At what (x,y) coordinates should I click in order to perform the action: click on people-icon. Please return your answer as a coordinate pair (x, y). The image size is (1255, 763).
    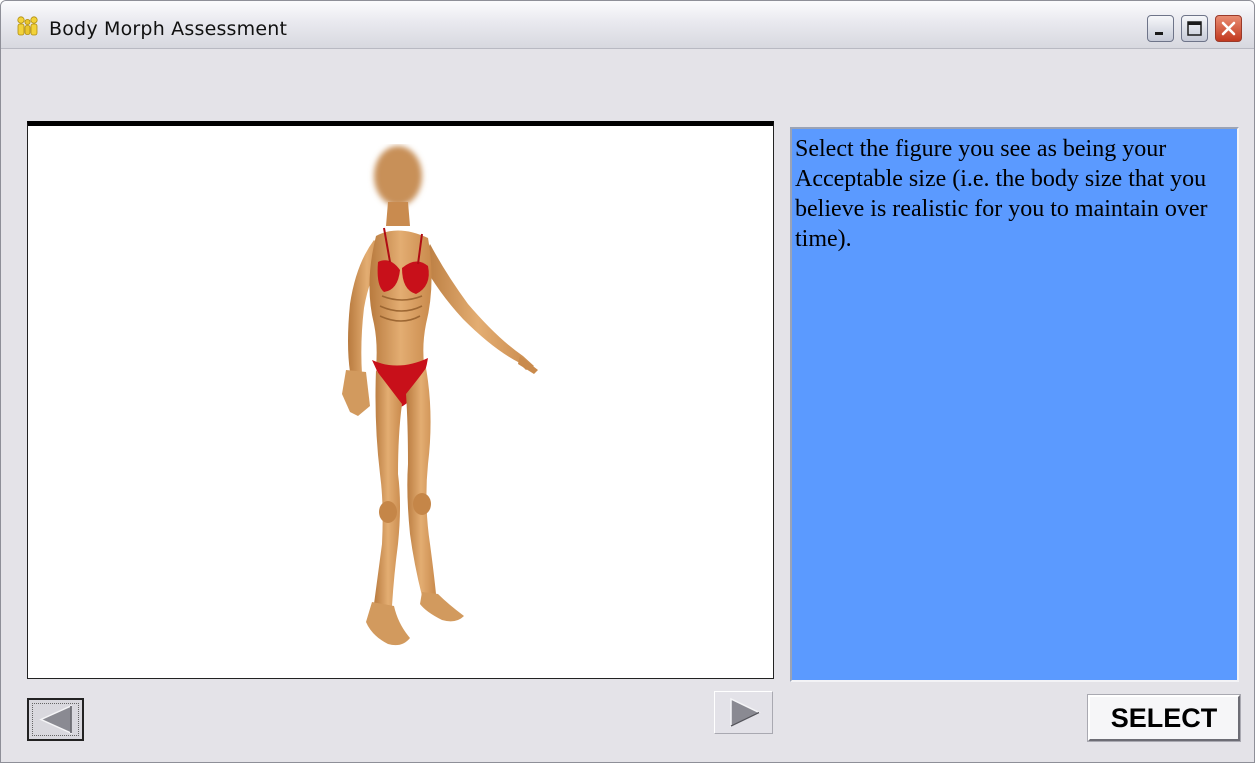
    Looking at the image, I should click on (27, 26).